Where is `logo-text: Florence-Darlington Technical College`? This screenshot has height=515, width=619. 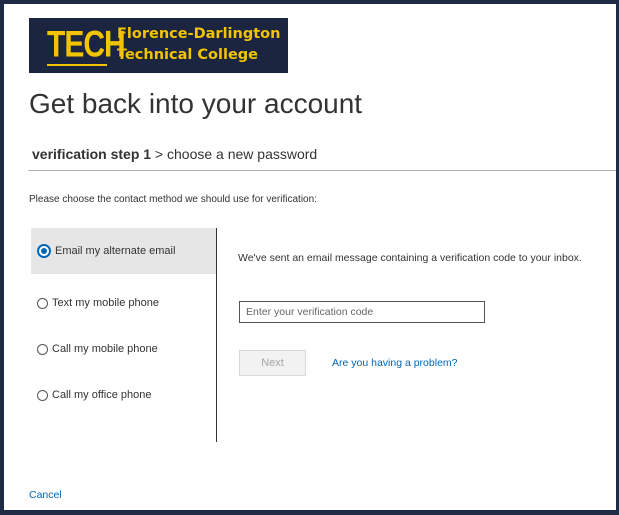 logo-text: Florence-Darlington Technical College is located at coordinates (198, 45).